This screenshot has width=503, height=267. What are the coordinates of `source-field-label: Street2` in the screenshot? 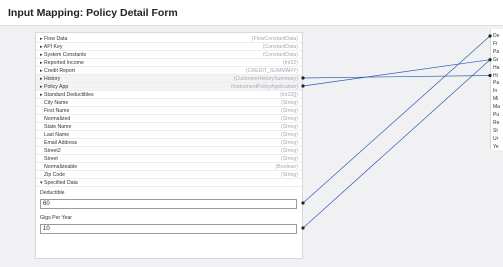 It's located at (52, 151).